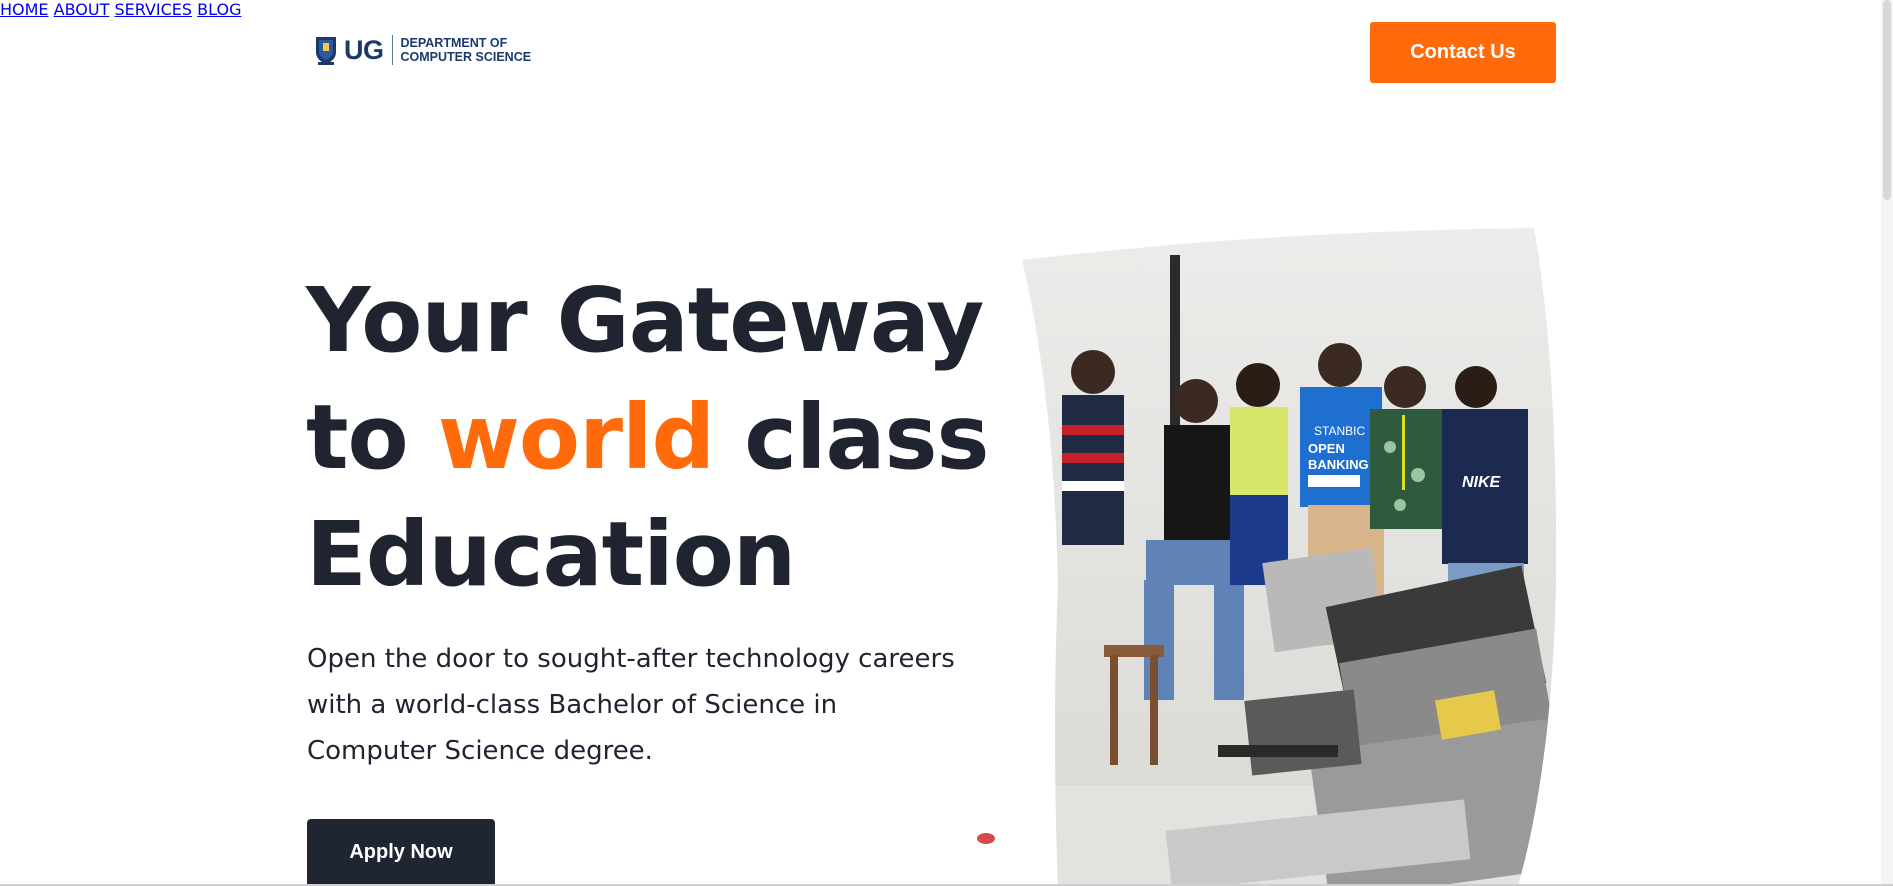 The height and width of the screenshot is (886, 1893). Describe the element at coordinates (480, 751) in the screenshot. I see `hero-subtitle-line3: Computer Science degree.` at that location.